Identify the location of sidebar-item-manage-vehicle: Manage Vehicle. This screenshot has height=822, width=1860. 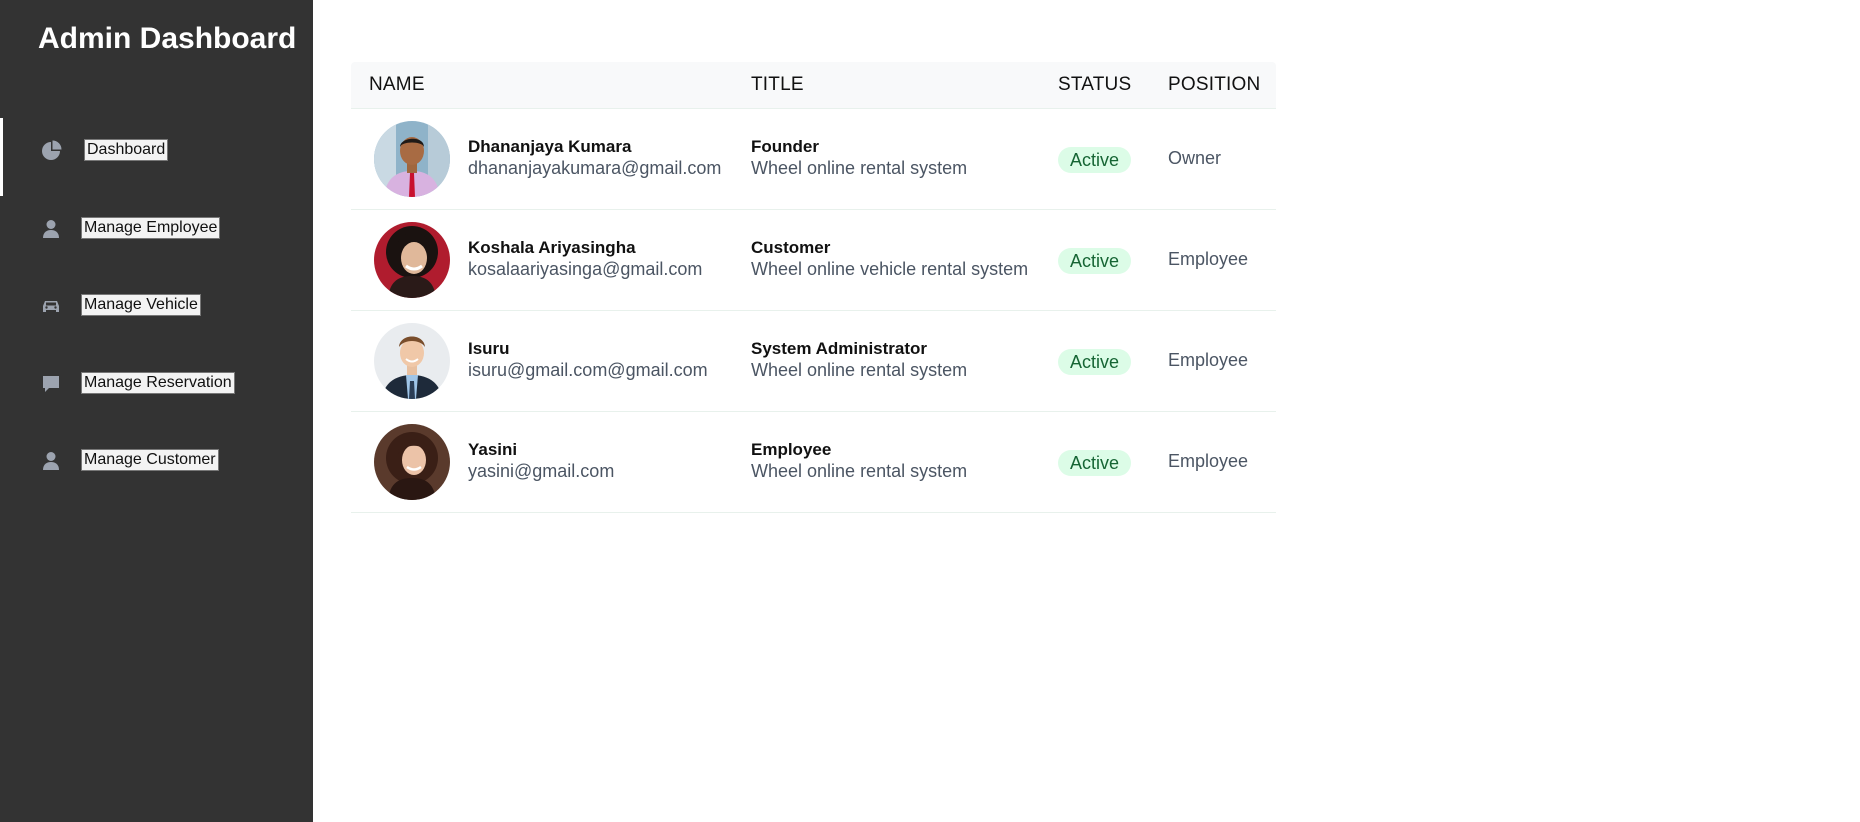
(156, 306).